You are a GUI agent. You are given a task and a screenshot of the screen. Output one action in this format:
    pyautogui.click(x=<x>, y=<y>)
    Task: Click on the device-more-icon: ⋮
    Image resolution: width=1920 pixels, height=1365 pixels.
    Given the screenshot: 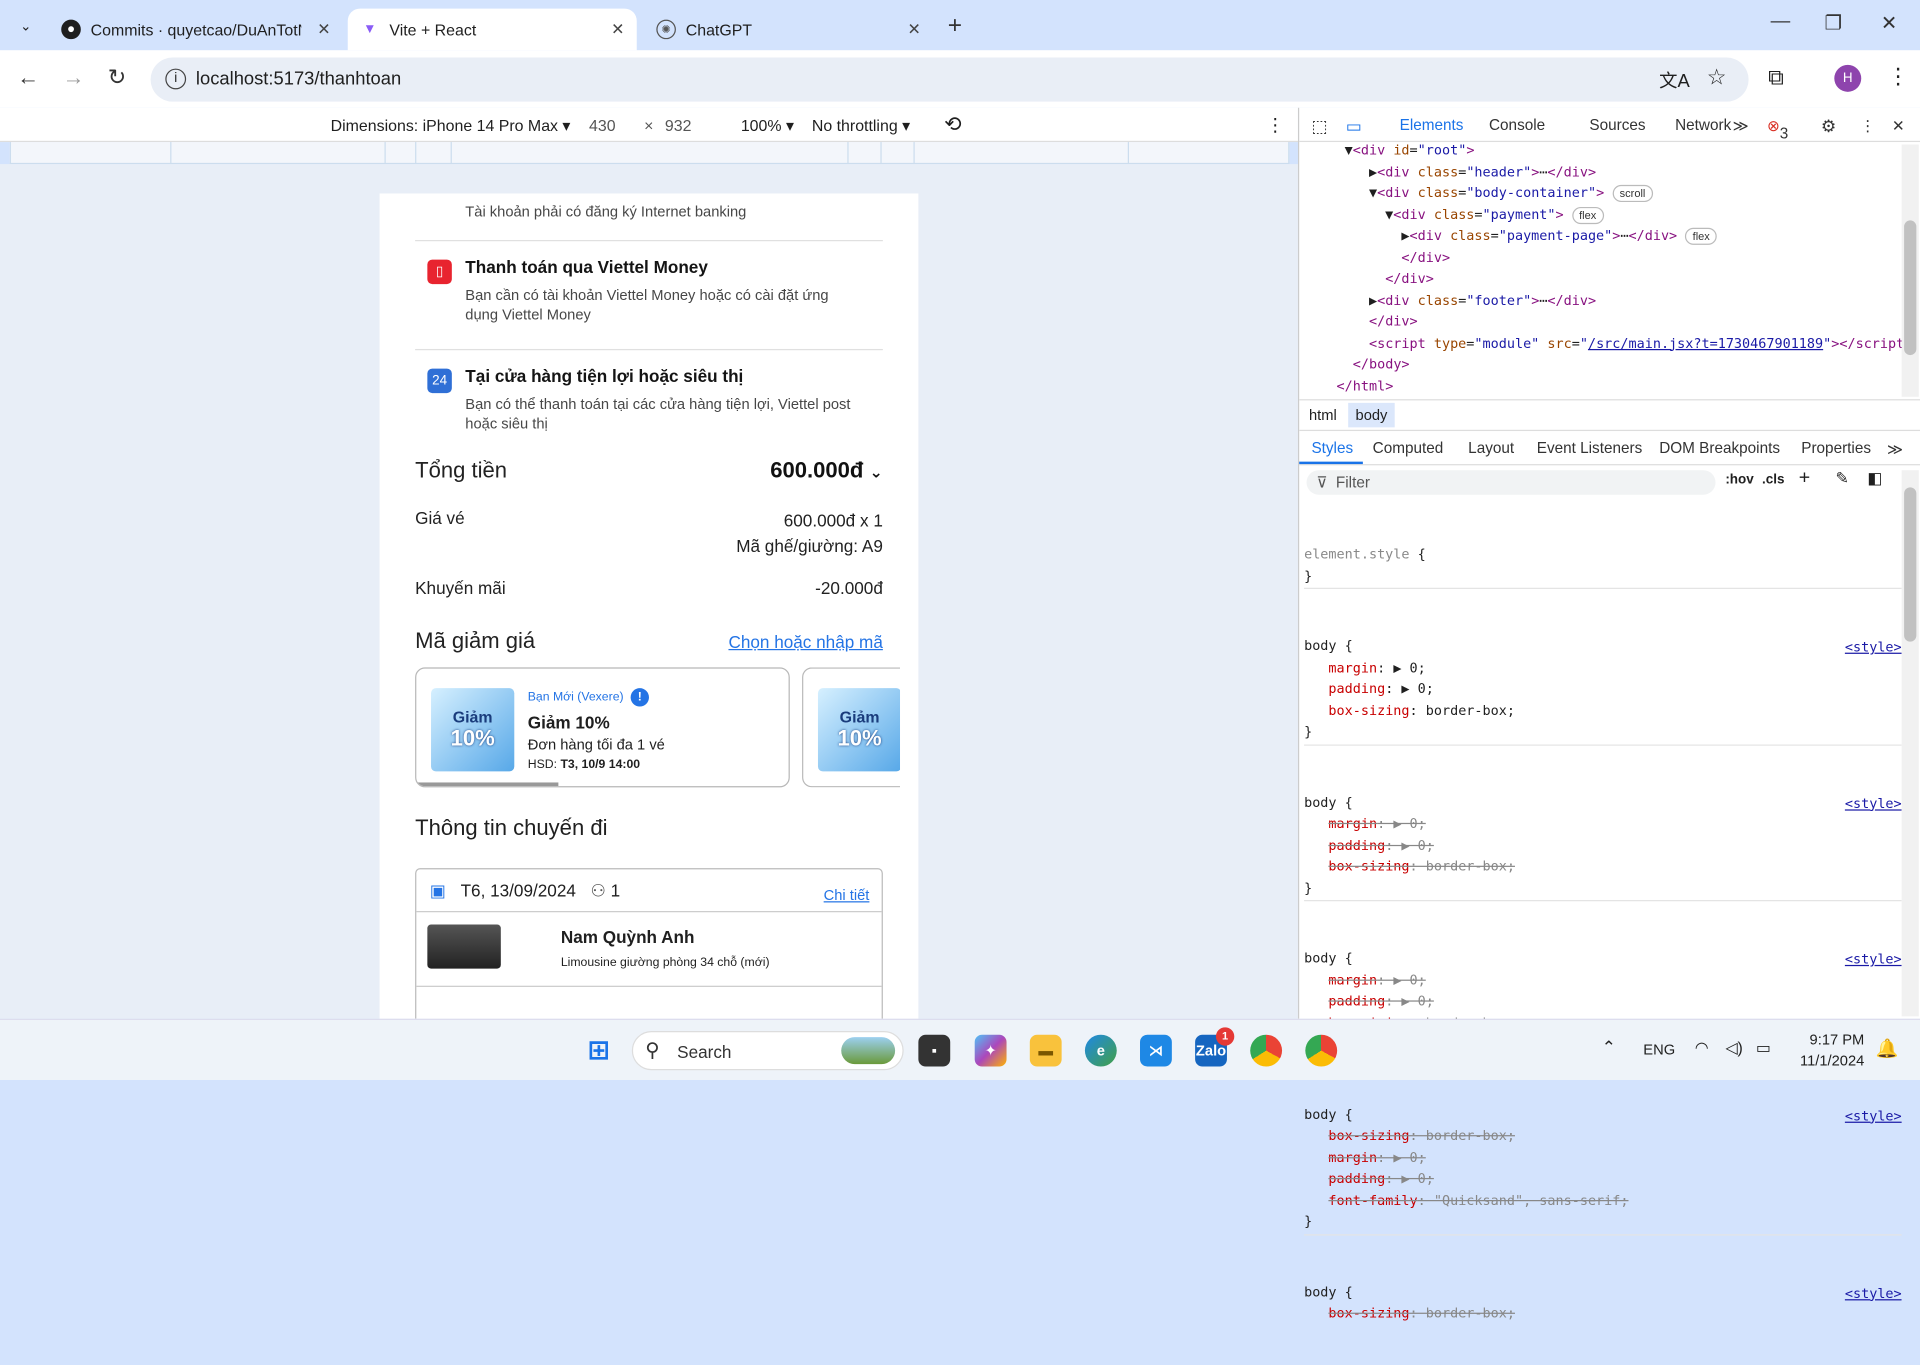 What is the action you would take?
    pyautogui.click(x=1275, y=125)
    